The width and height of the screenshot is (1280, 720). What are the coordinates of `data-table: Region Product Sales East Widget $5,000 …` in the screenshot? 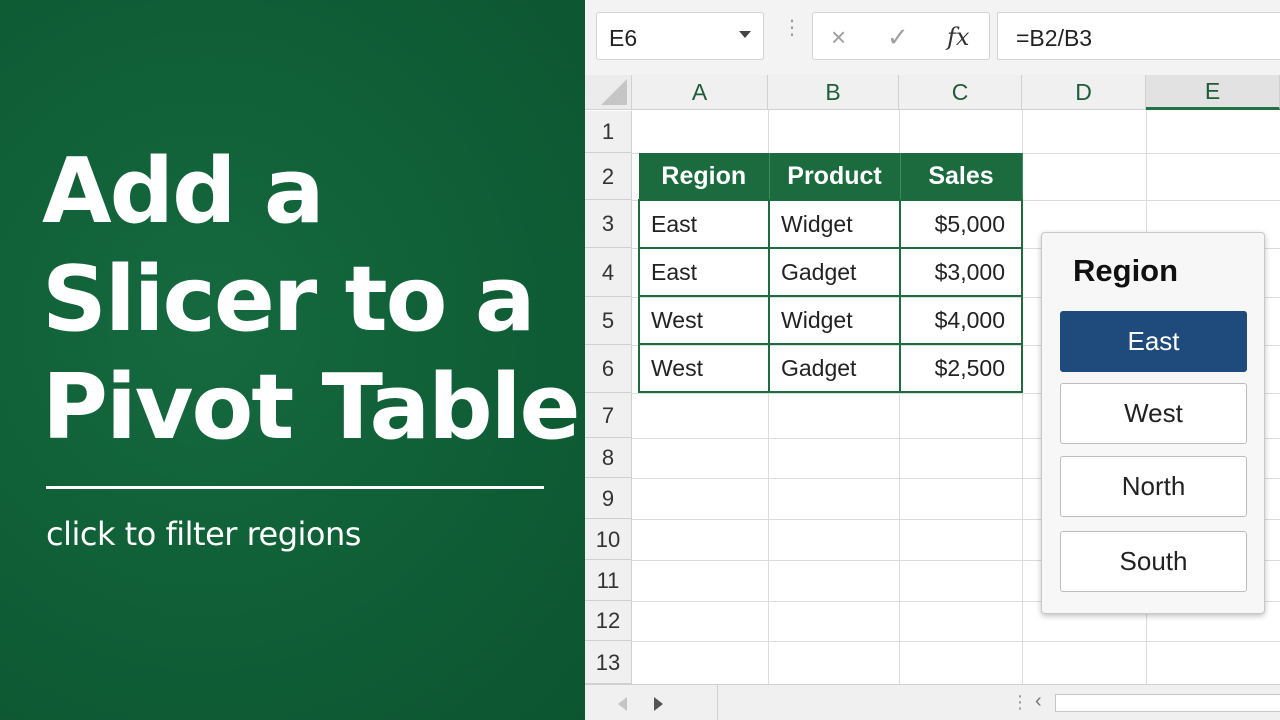 It's located at (830, 273).